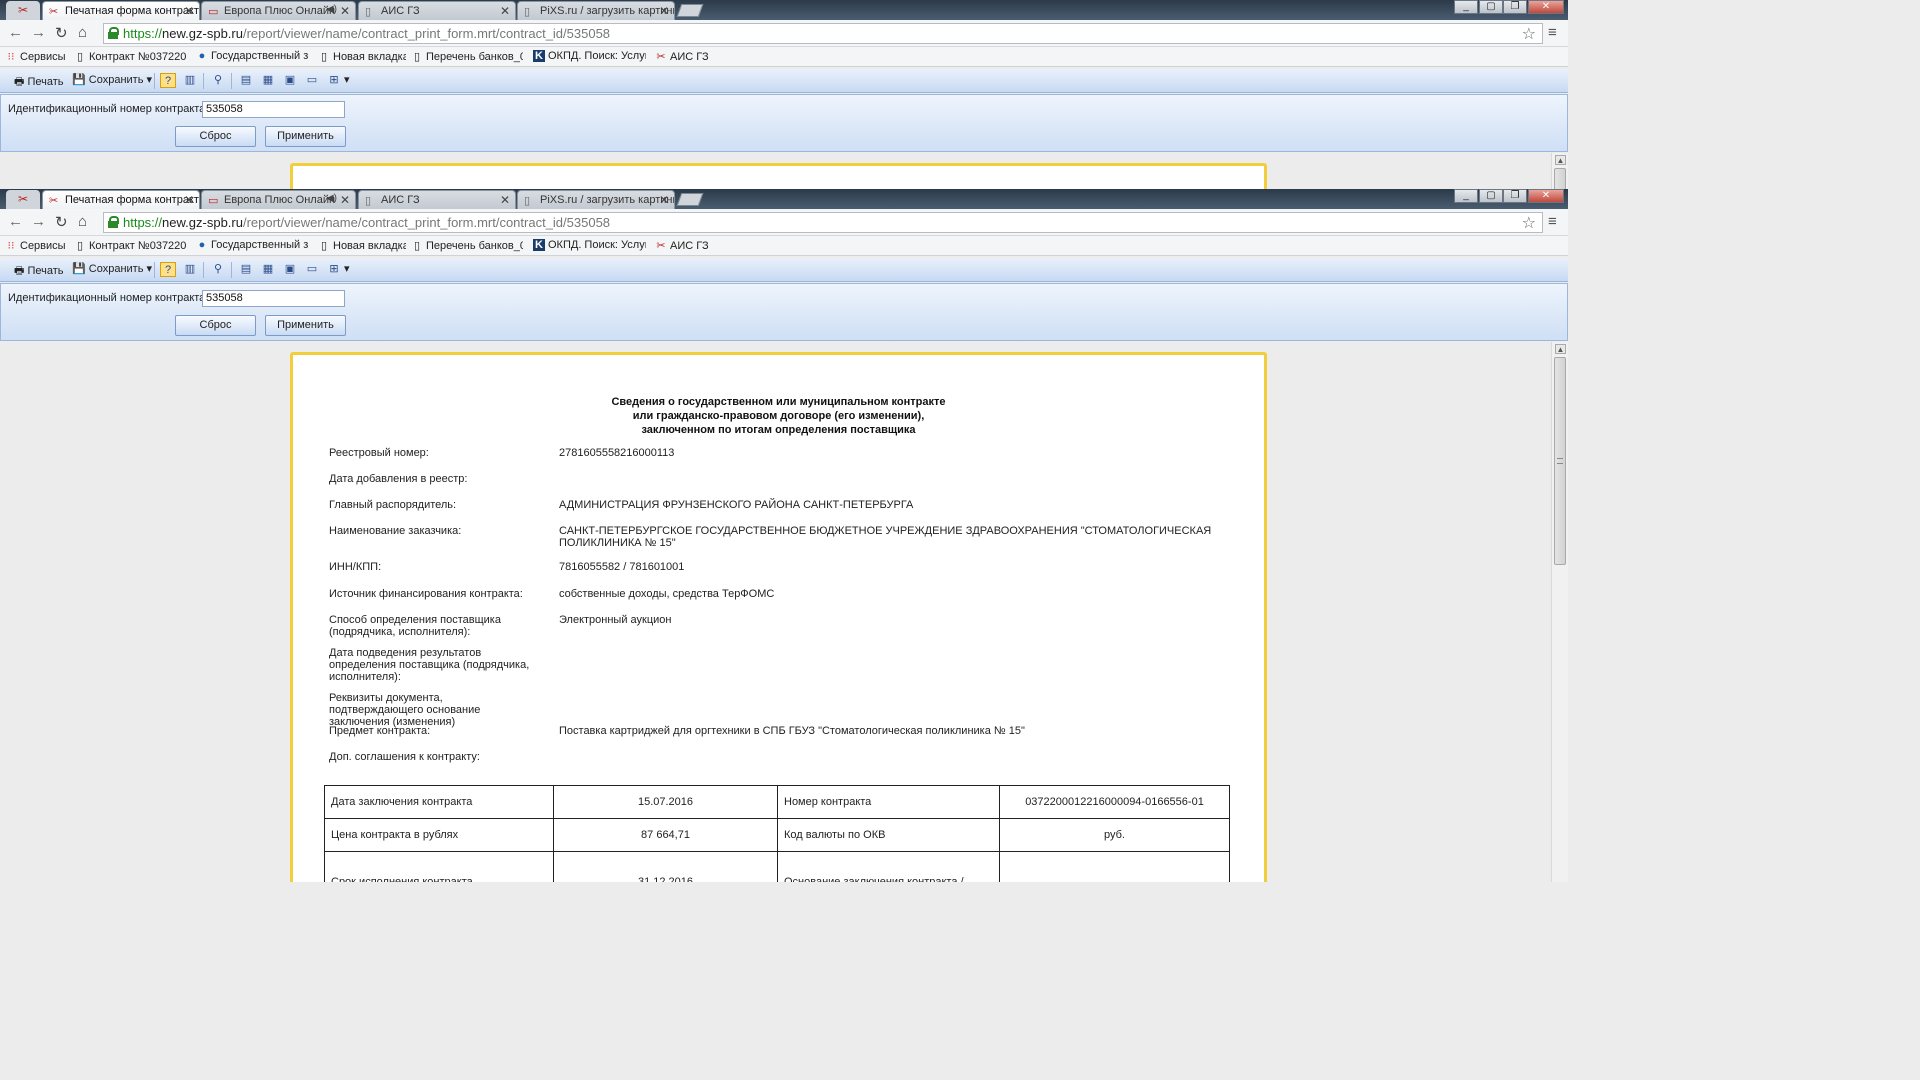 This screenshot has width=1920, height=1080. What do you see at coordinates (778, 176) in the screenshot?
I see `report-page` at bounding box center [778, 176].